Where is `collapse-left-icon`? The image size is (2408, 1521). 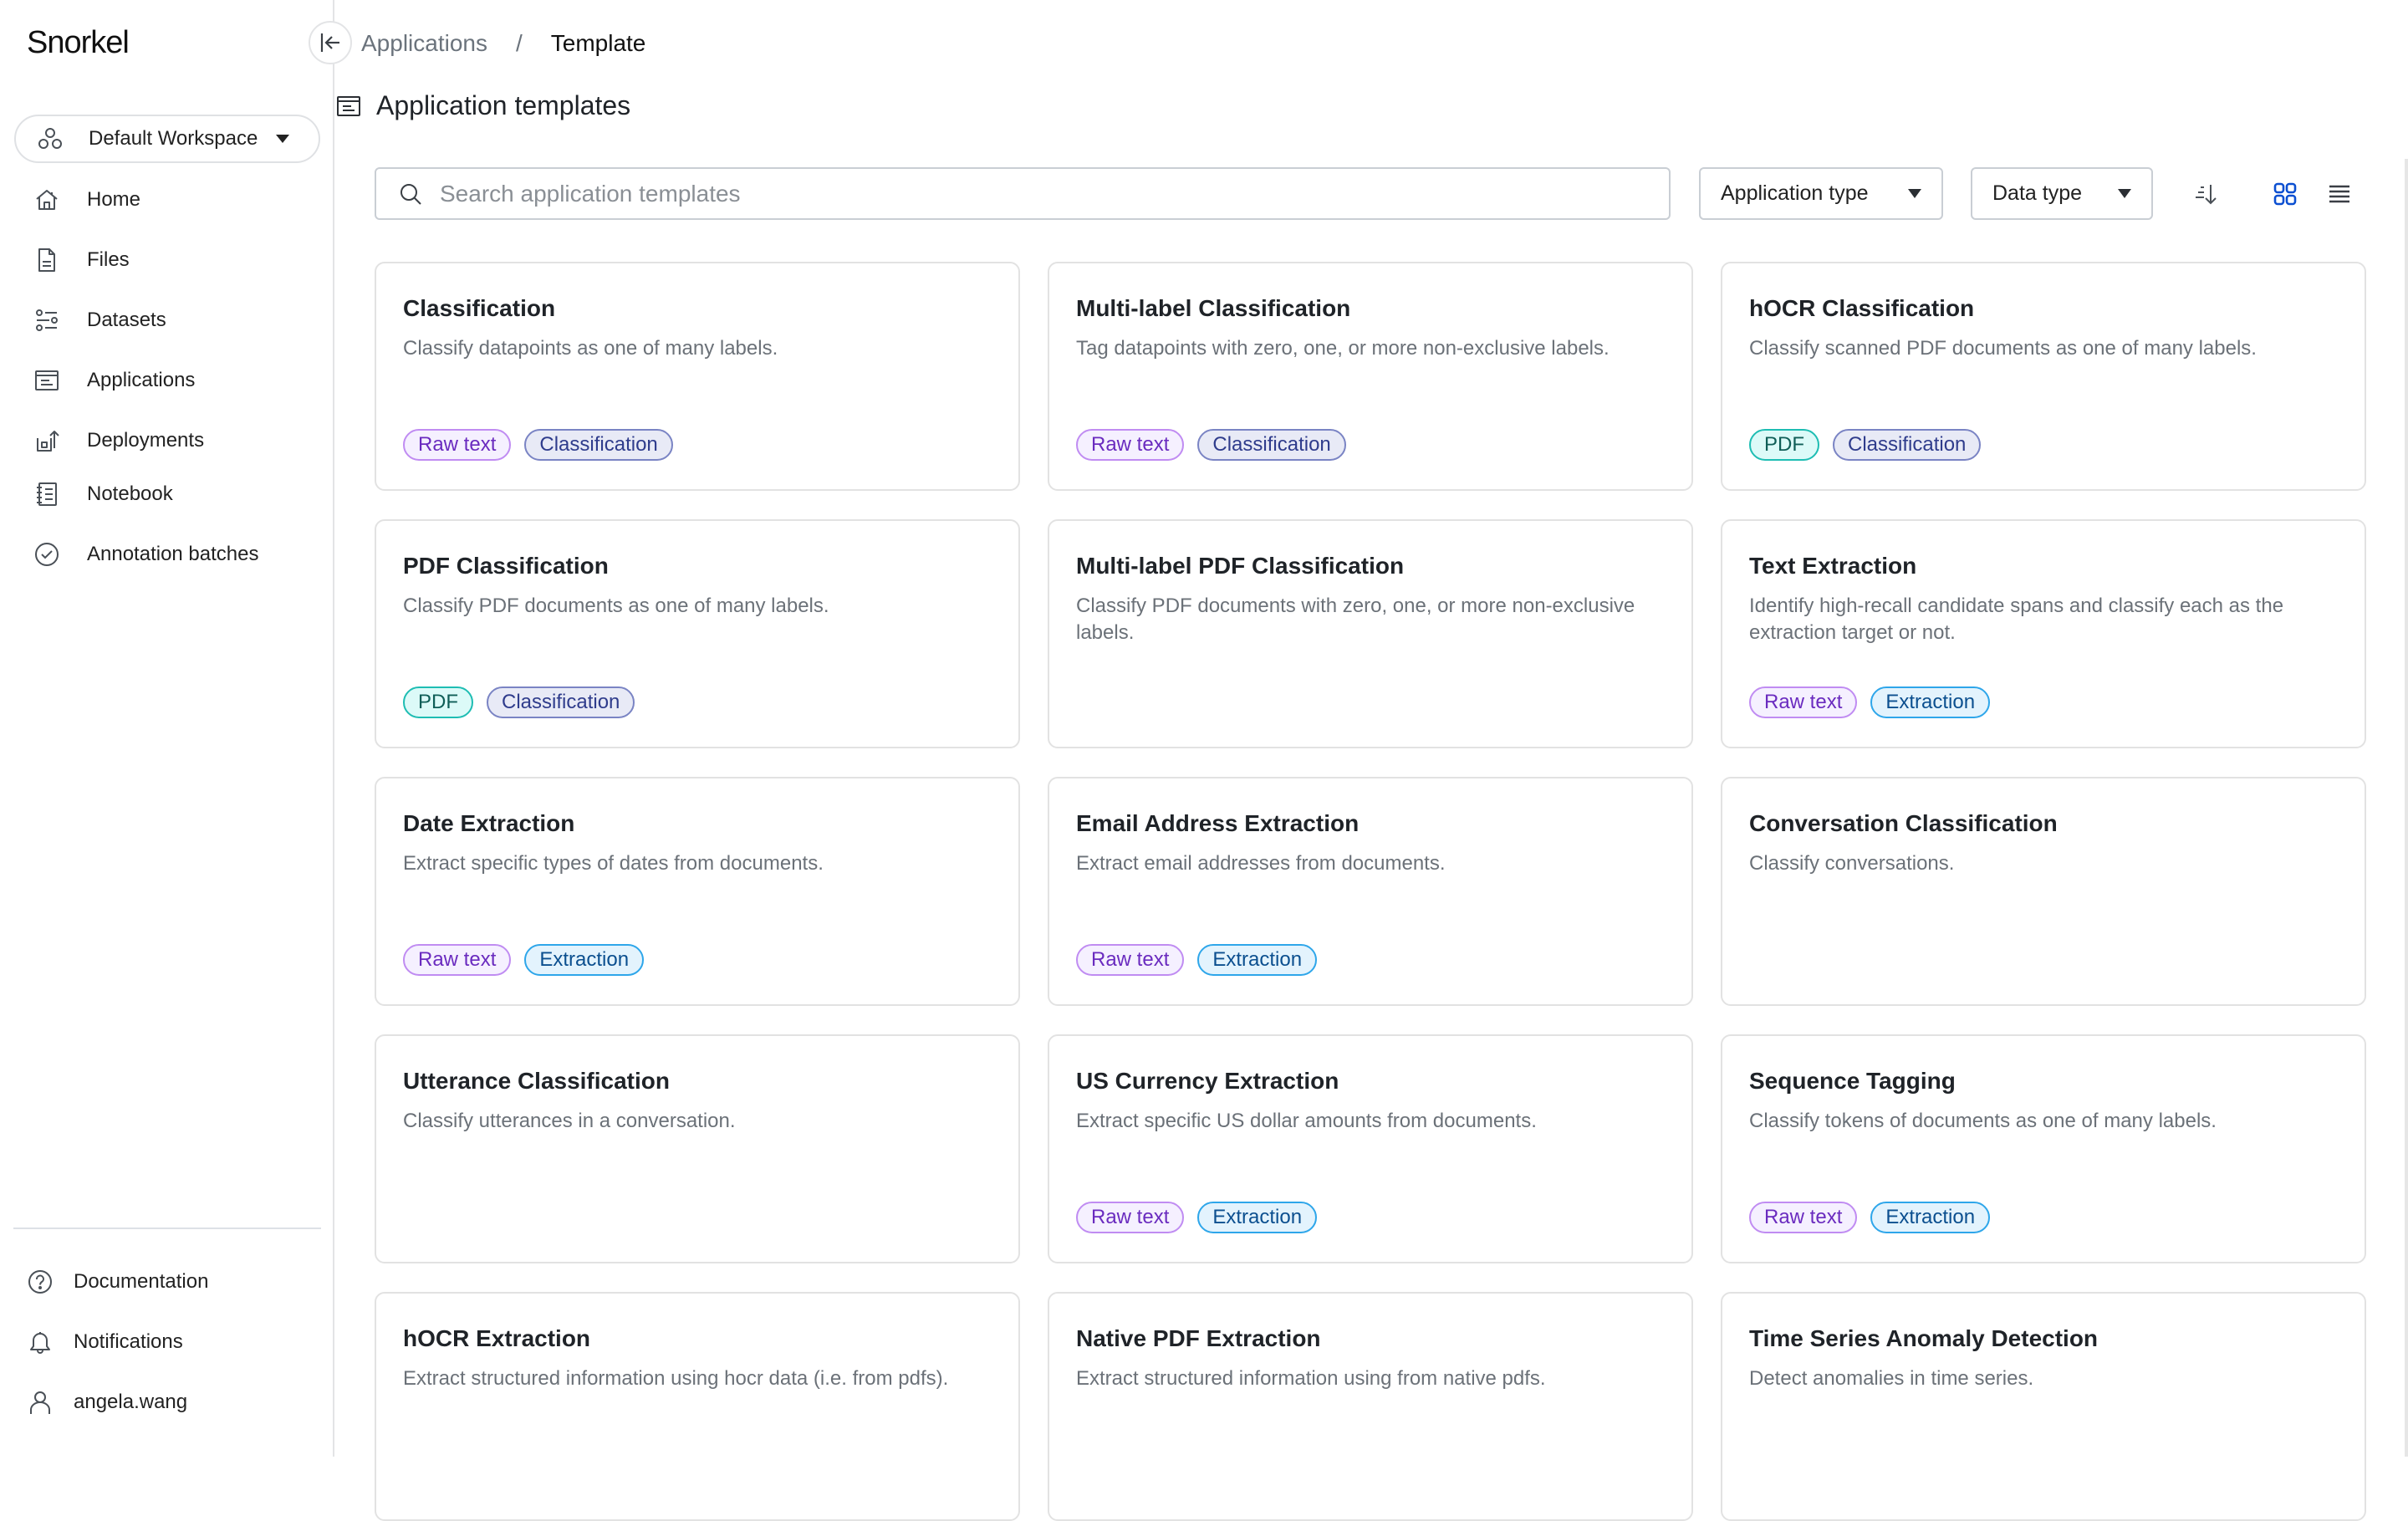 collapse-left-icon is located at coordinates (330, 42).